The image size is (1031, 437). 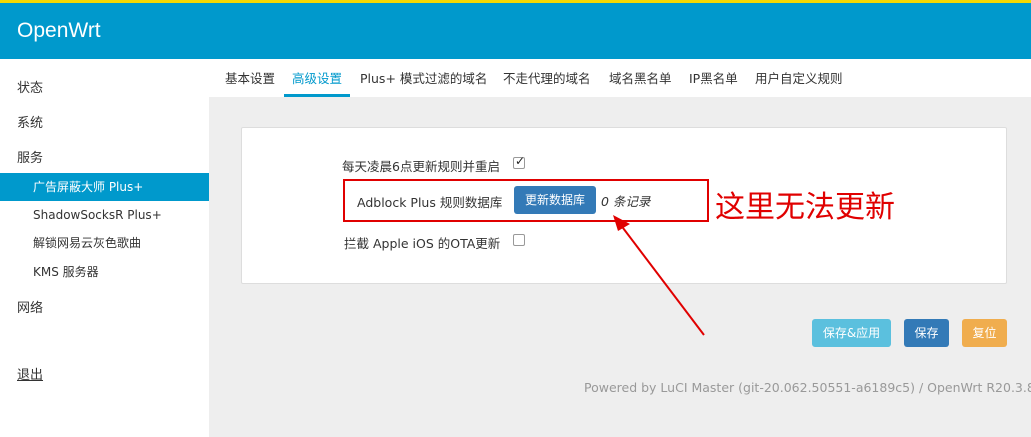 I want to click on annotation-arrow-icon, so click(x=659, y=275).